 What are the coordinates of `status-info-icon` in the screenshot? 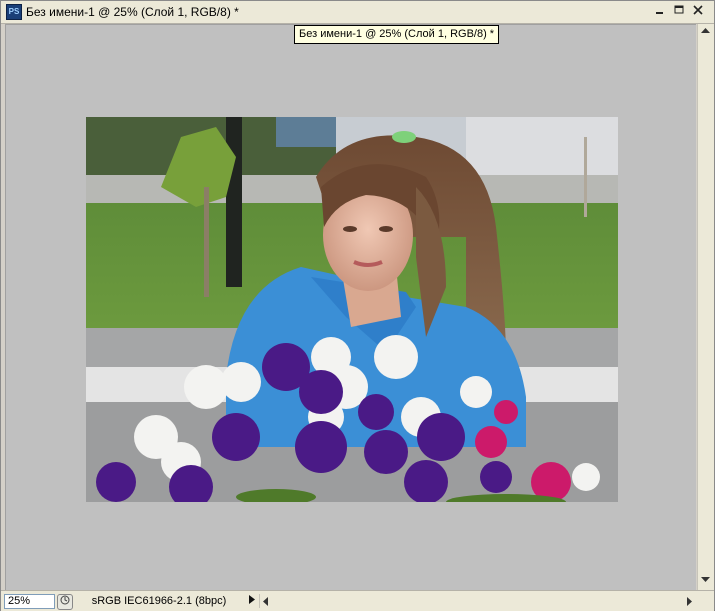 It's located at (65, 602).